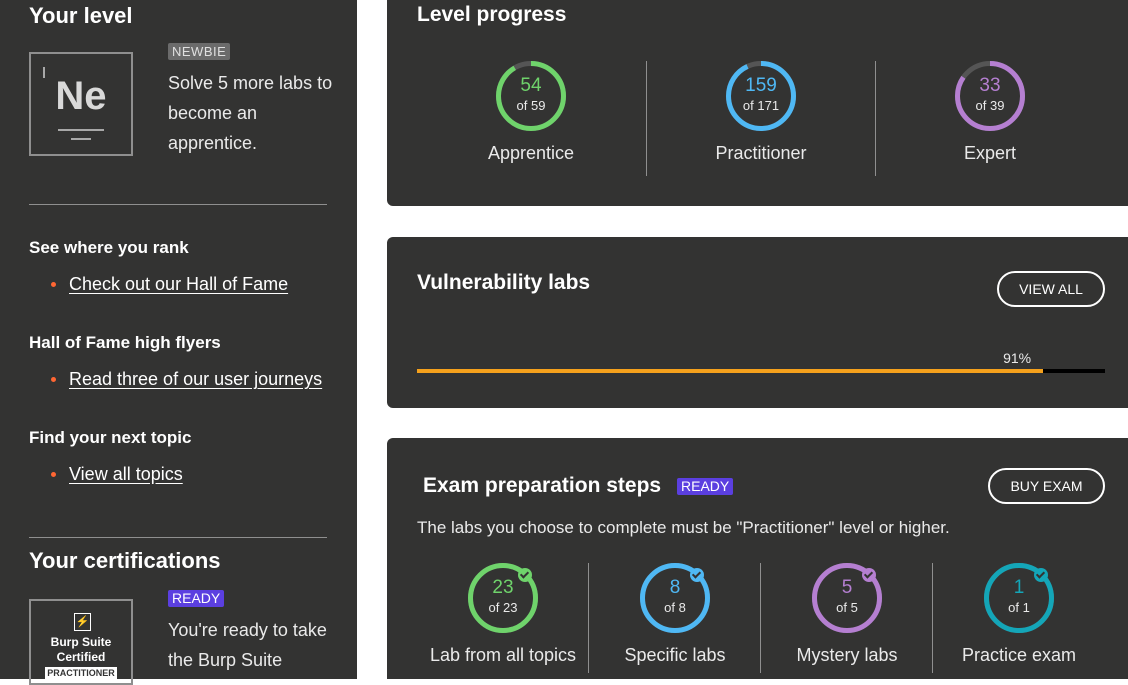 The width and height of the screenshot is (1128, 685). I want to click on progress-track, so click(761, 371).